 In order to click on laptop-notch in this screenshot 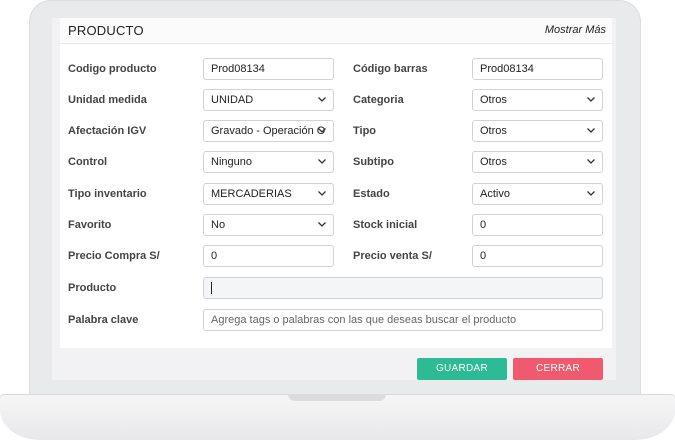, I will do `click(337, 397)`.